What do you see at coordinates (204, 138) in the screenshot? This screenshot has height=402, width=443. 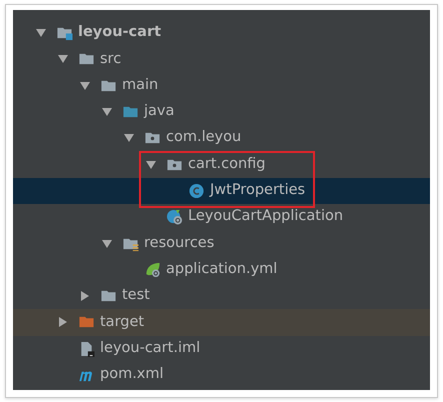 I see `tree-item-label: com.leyou` at bounding box center [204, 138].